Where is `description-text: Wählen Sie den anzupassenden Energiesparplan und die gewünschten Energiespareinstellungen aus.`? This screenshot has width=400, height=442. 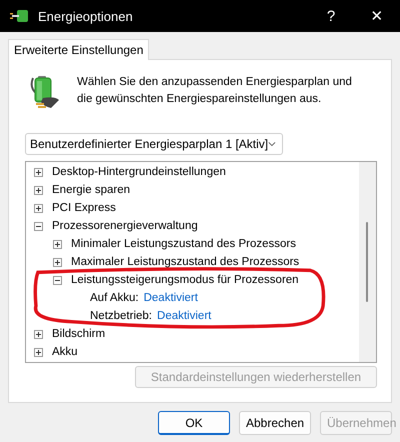 description-text: Wählen Sie den anzupassenden Energiesparplan und die gewünschten Energiespareinstellungen aus. is located at coordinates (215, 91).